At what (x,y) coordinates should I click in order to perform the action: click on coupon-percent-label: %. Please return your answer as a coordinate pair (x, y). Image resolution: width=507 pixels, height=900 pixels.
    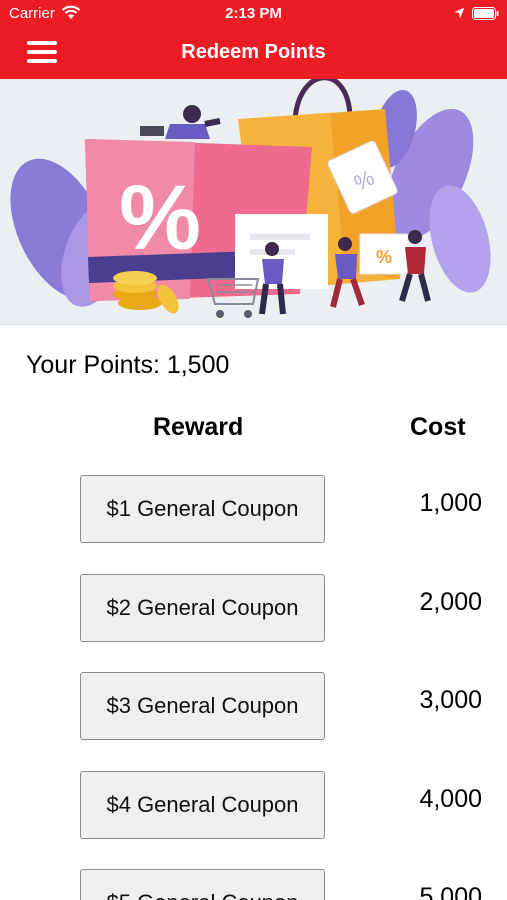
    Looking at the image, I should click on (160, 218).